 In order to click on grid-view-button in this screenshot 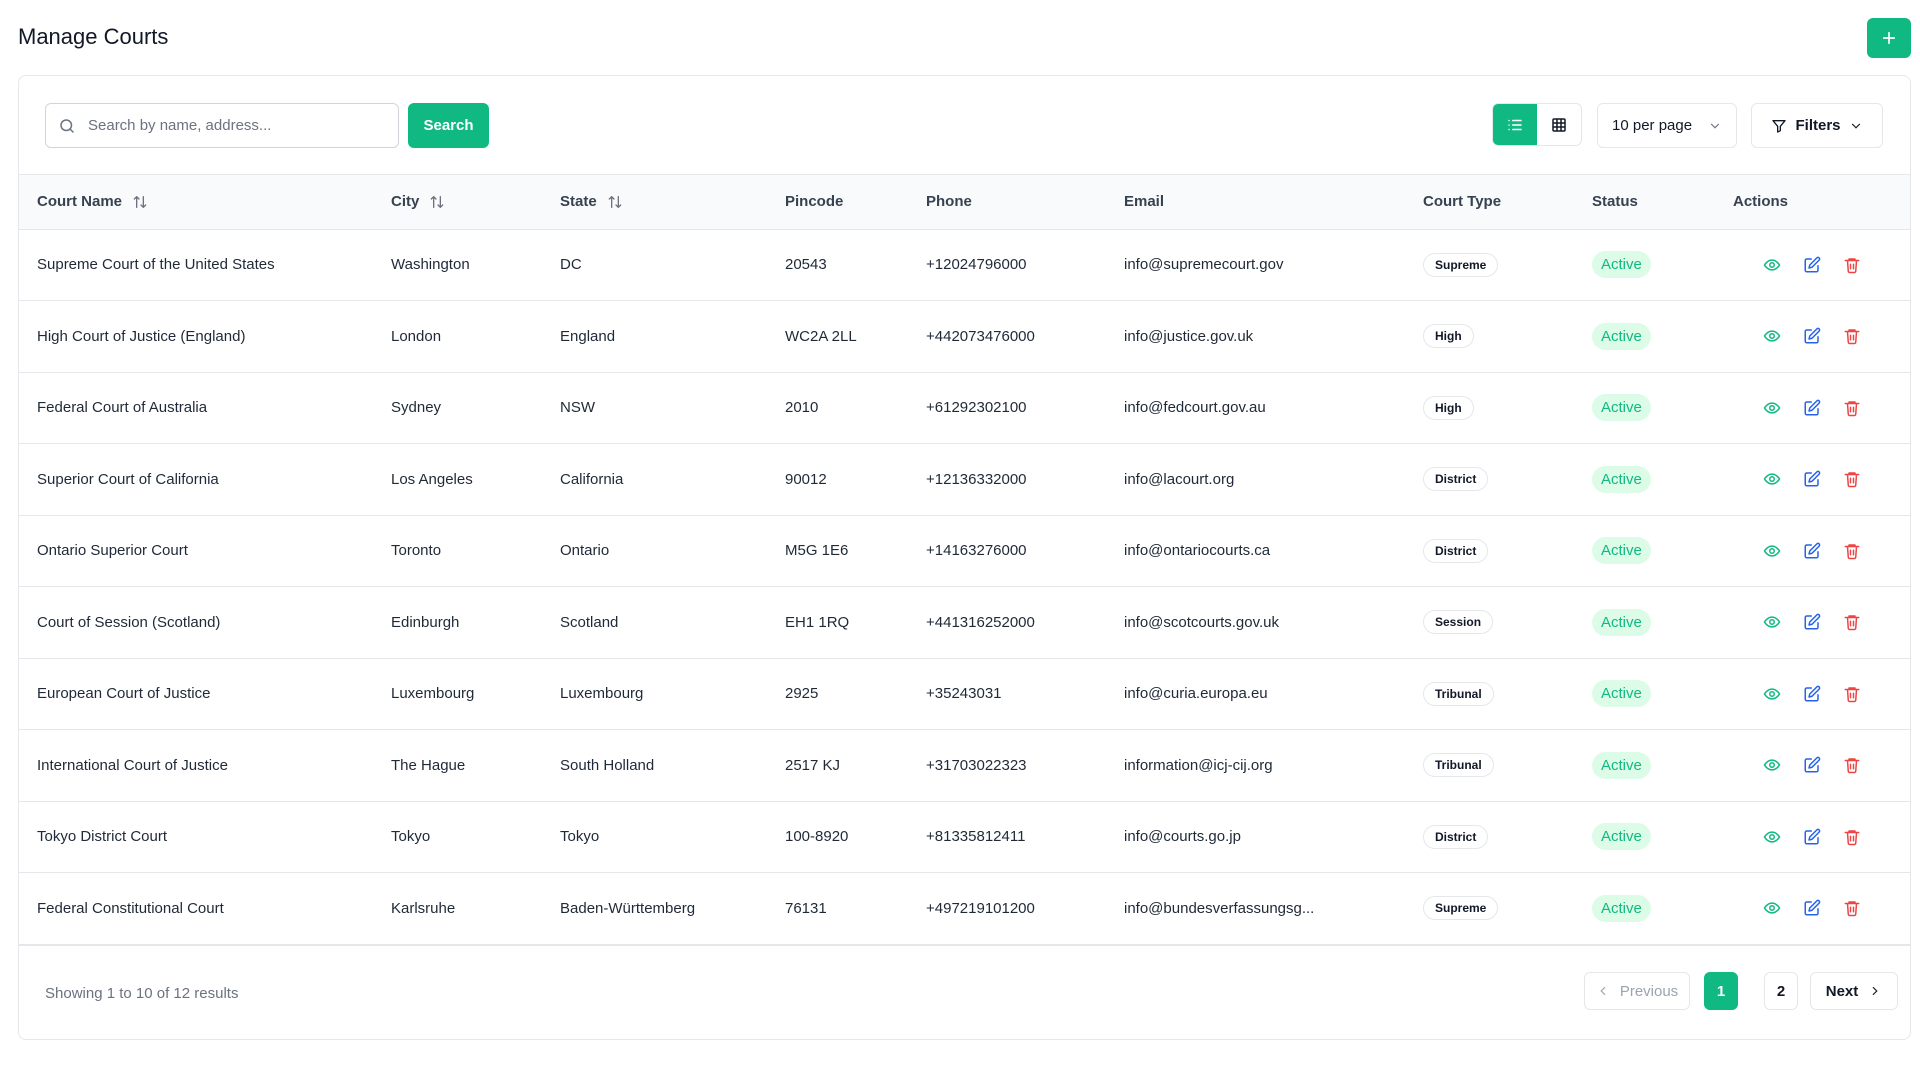, I will do `click(1559, 124)`.